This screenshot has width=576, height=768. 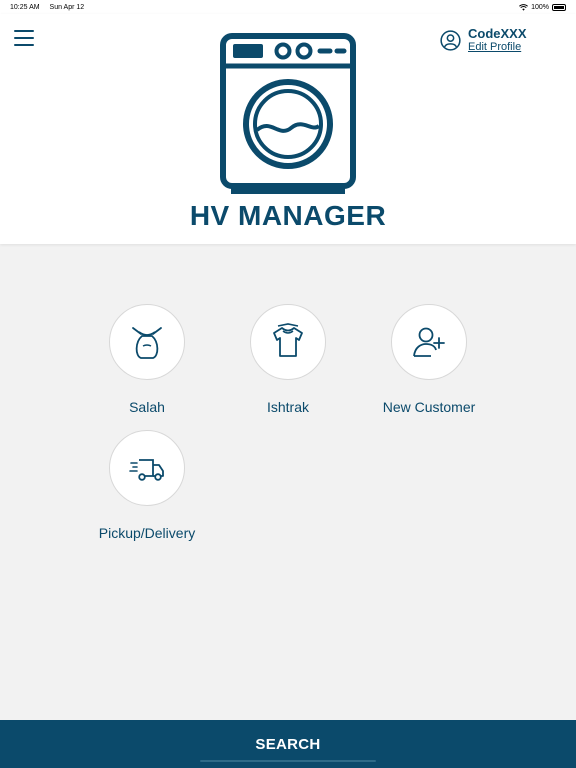 I want to click on tile-salah: Salah, so click(x=147, y=359).